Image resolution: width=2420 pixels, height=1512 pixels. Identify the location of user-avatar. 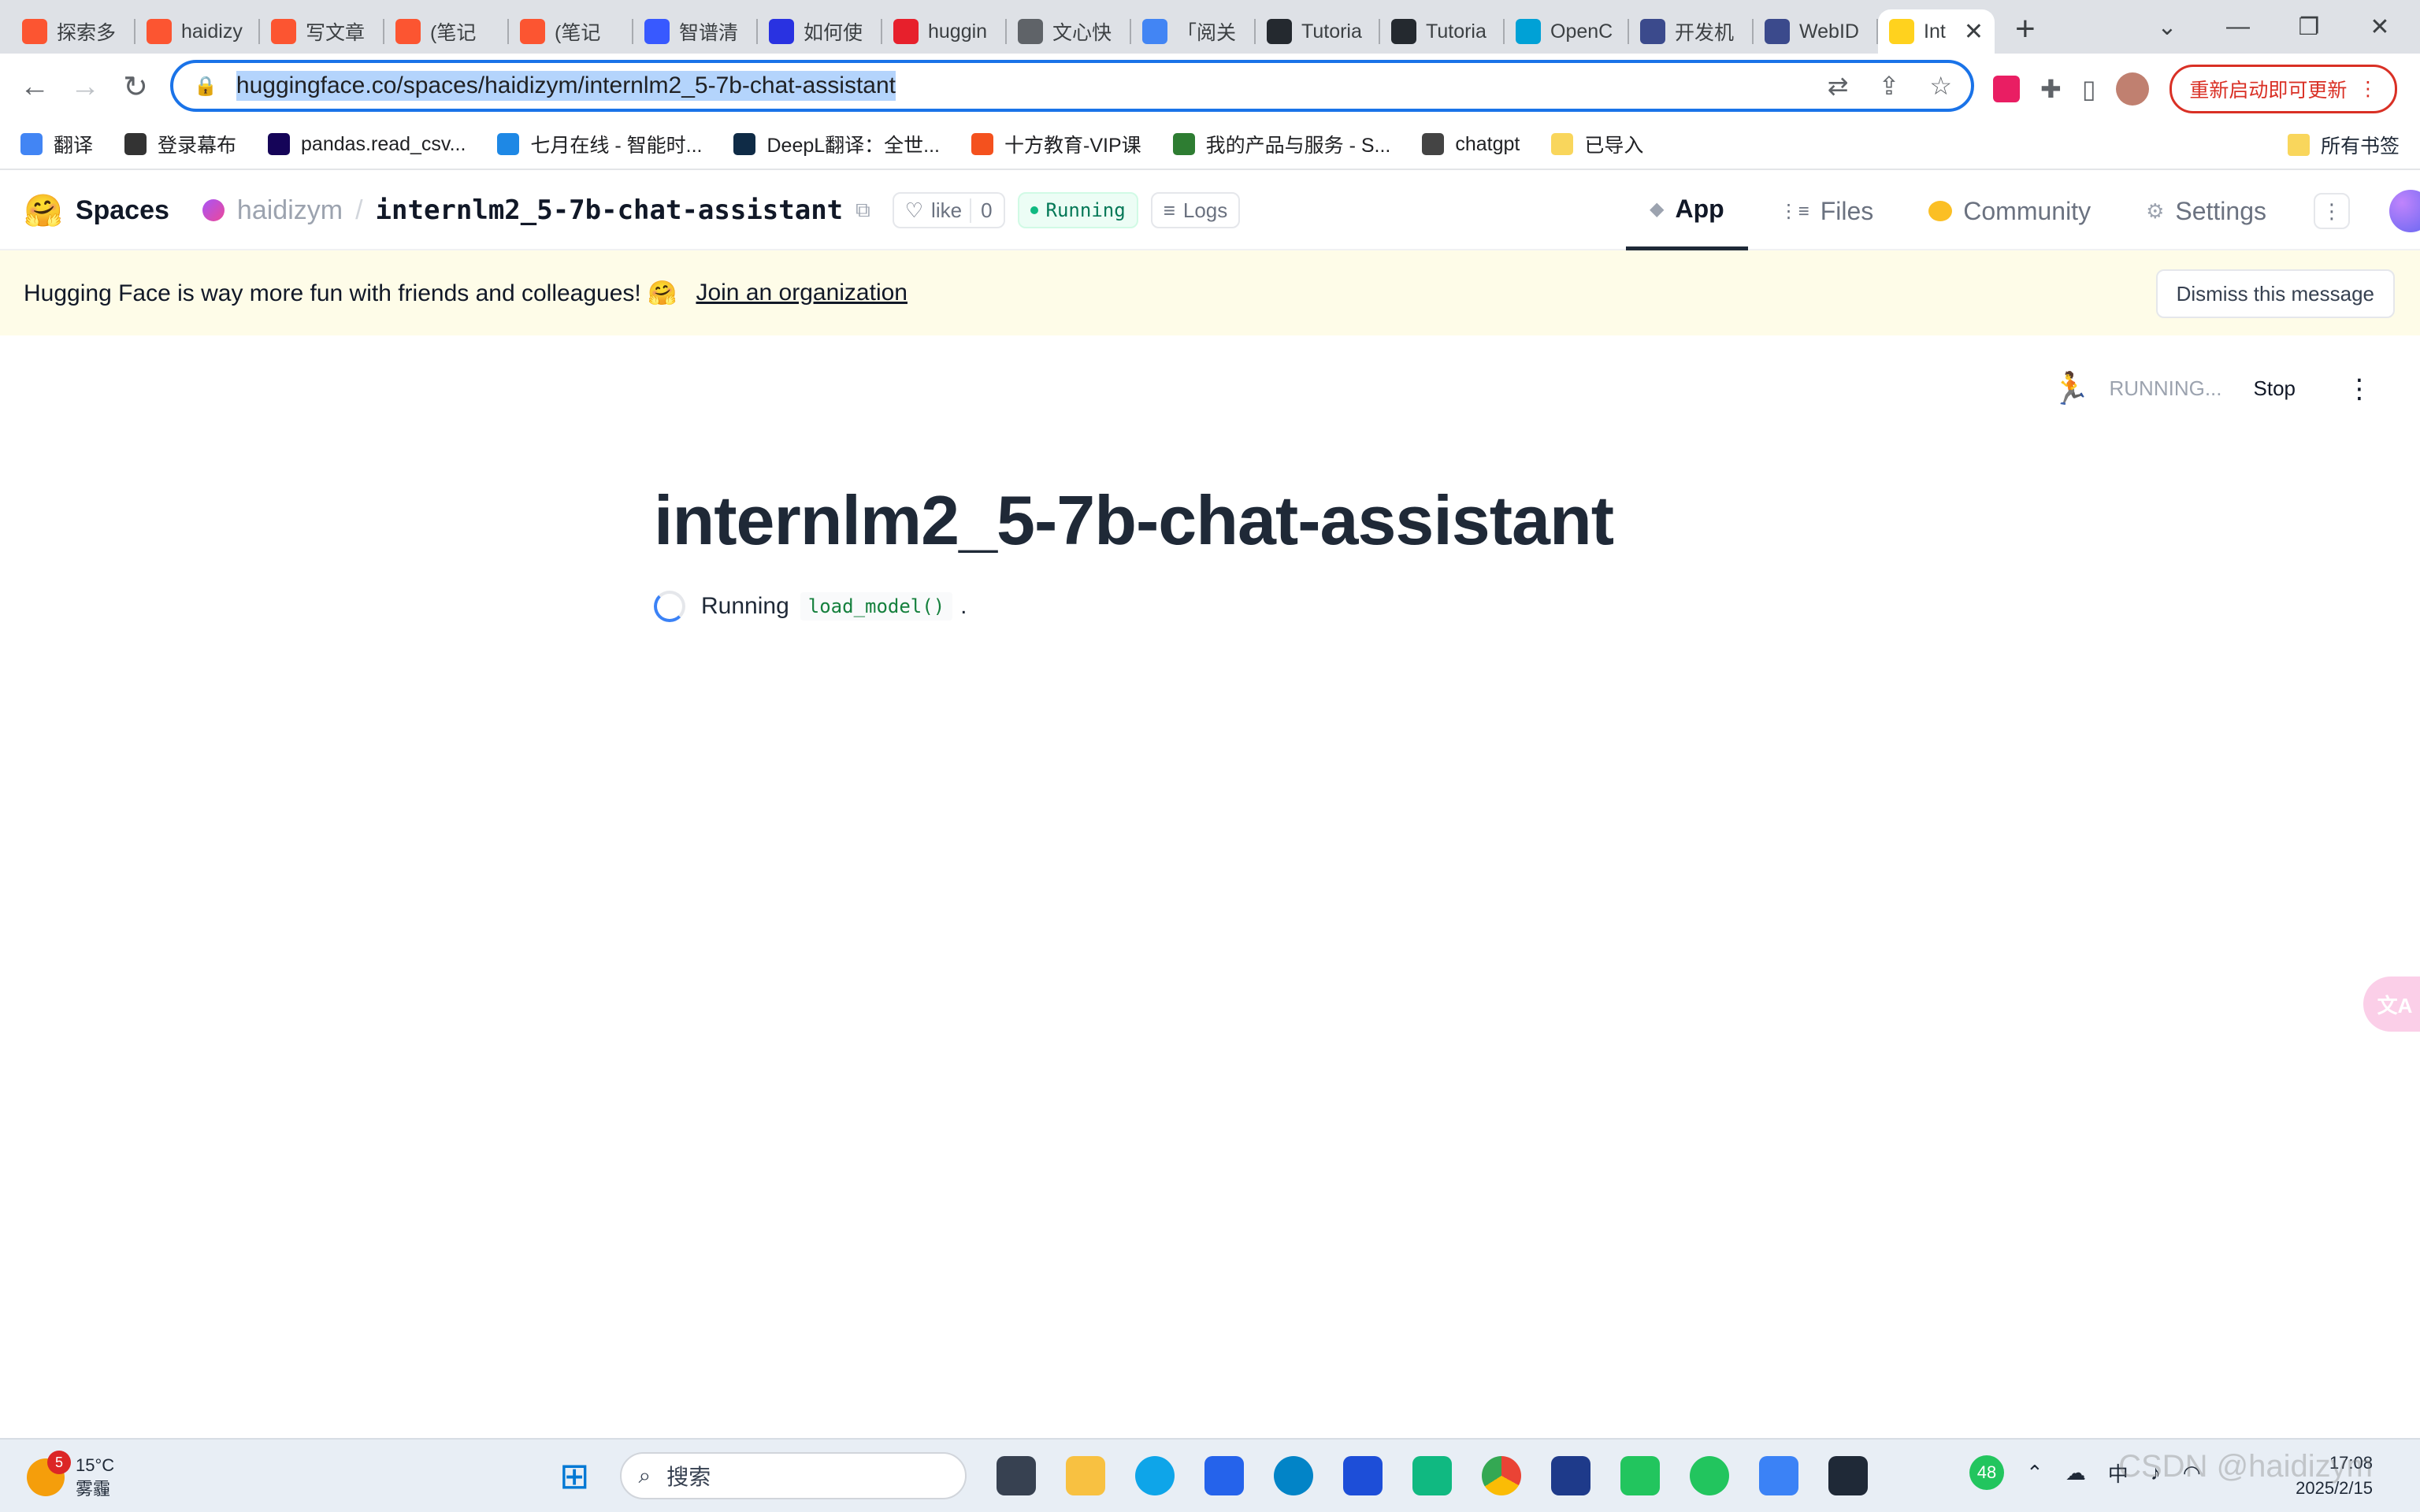
(2404, 211).